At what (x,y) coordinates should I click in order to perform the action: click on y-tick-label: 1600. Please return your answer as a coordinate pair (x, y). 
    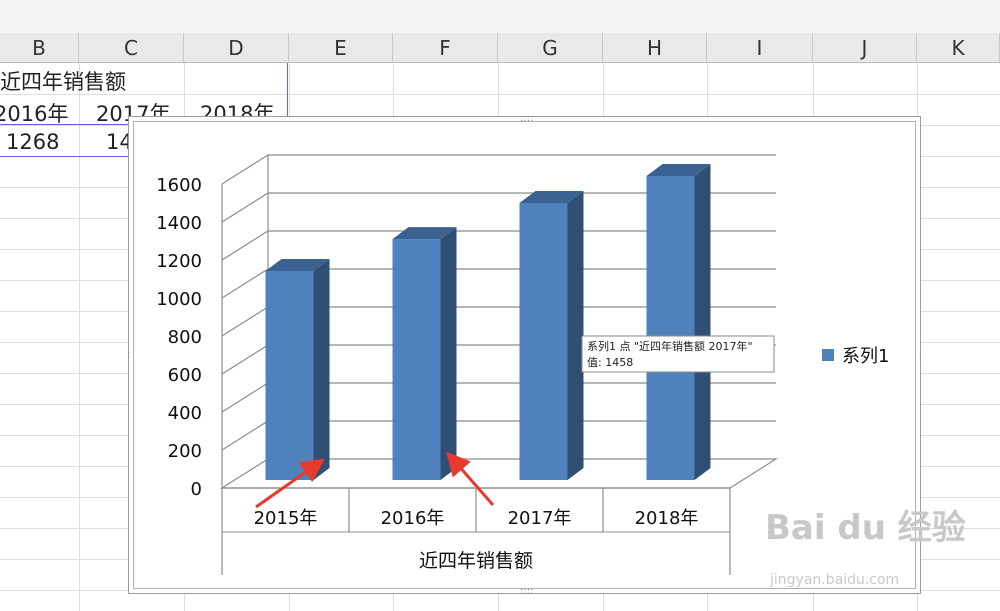
    Looking at the image, I should click on (179, 185).